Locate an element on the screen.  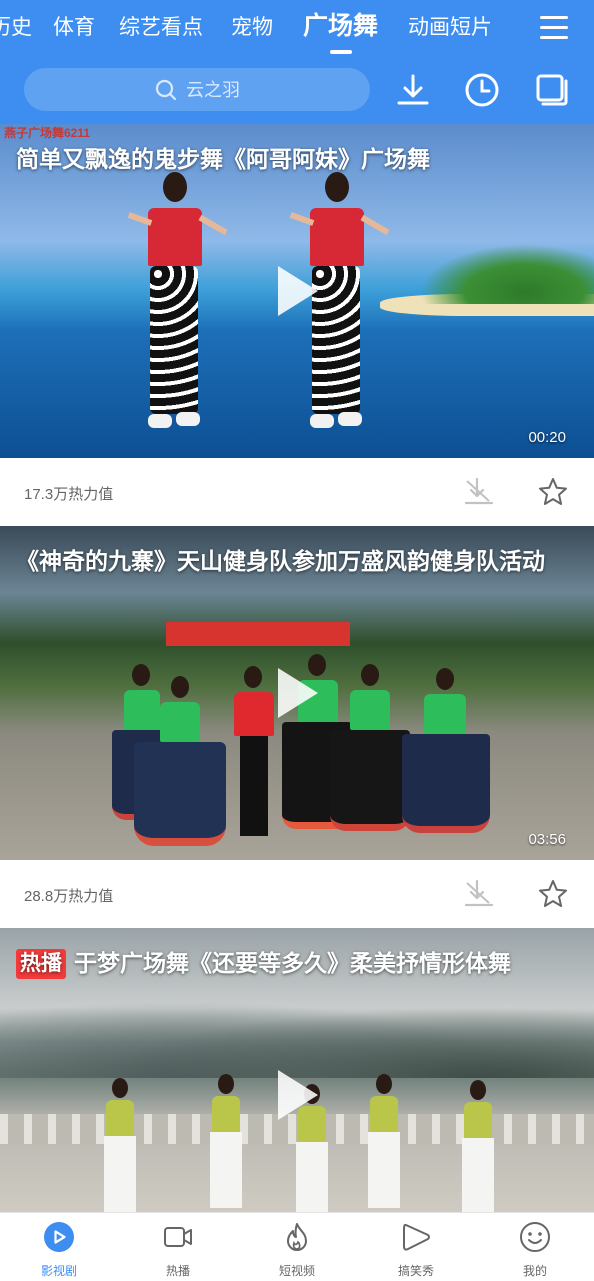
menu-icon is located at coordinates (554, 28).